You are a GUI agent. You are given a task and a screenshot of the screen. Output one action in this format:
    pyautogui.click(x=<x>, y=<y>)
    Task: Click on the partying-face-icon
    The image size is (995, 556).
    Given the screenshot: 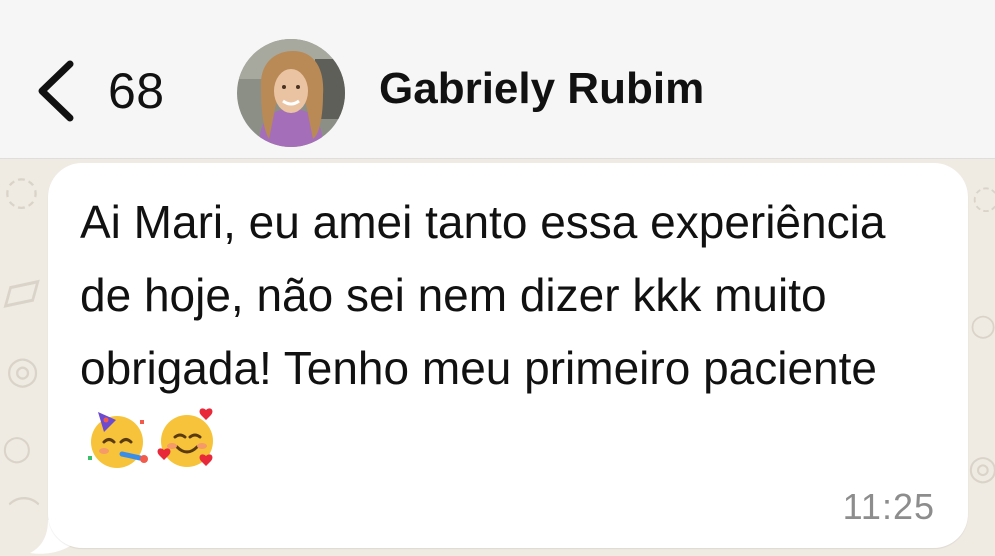 What is the action you would take?
    pyautogui.click(x=118, y=439)
    